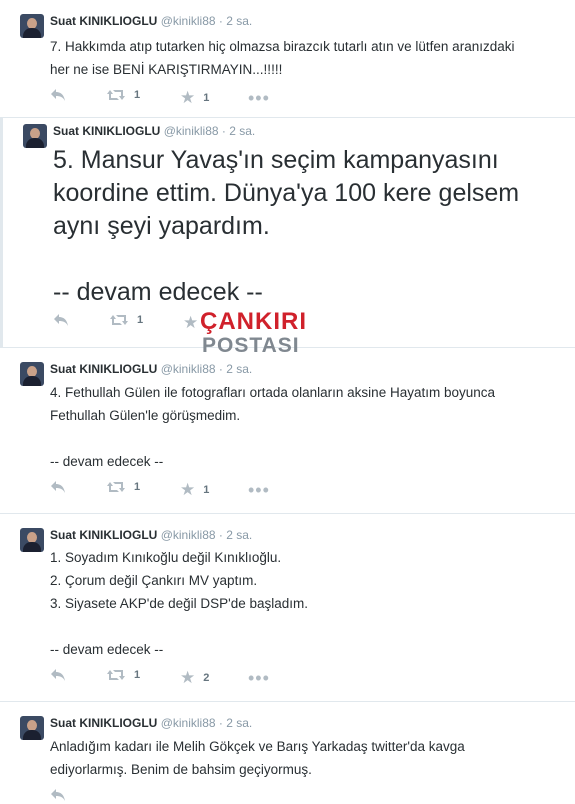 The image size is (575, 804). I want to click on favorite-count: 2, so click(206, 678).